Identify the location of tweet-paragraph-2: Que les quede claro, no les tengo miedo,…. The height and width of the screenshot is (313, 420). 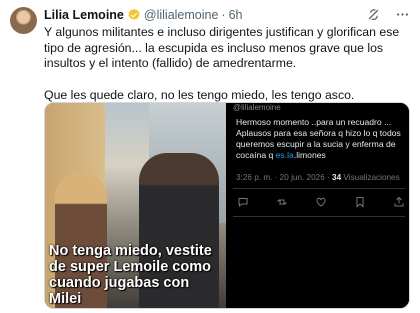
(199, 94).